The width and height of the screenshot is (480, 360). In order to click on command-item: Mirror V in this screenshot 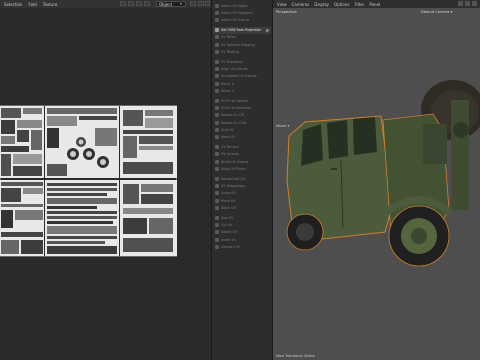, I will do `click(242, 90)`.